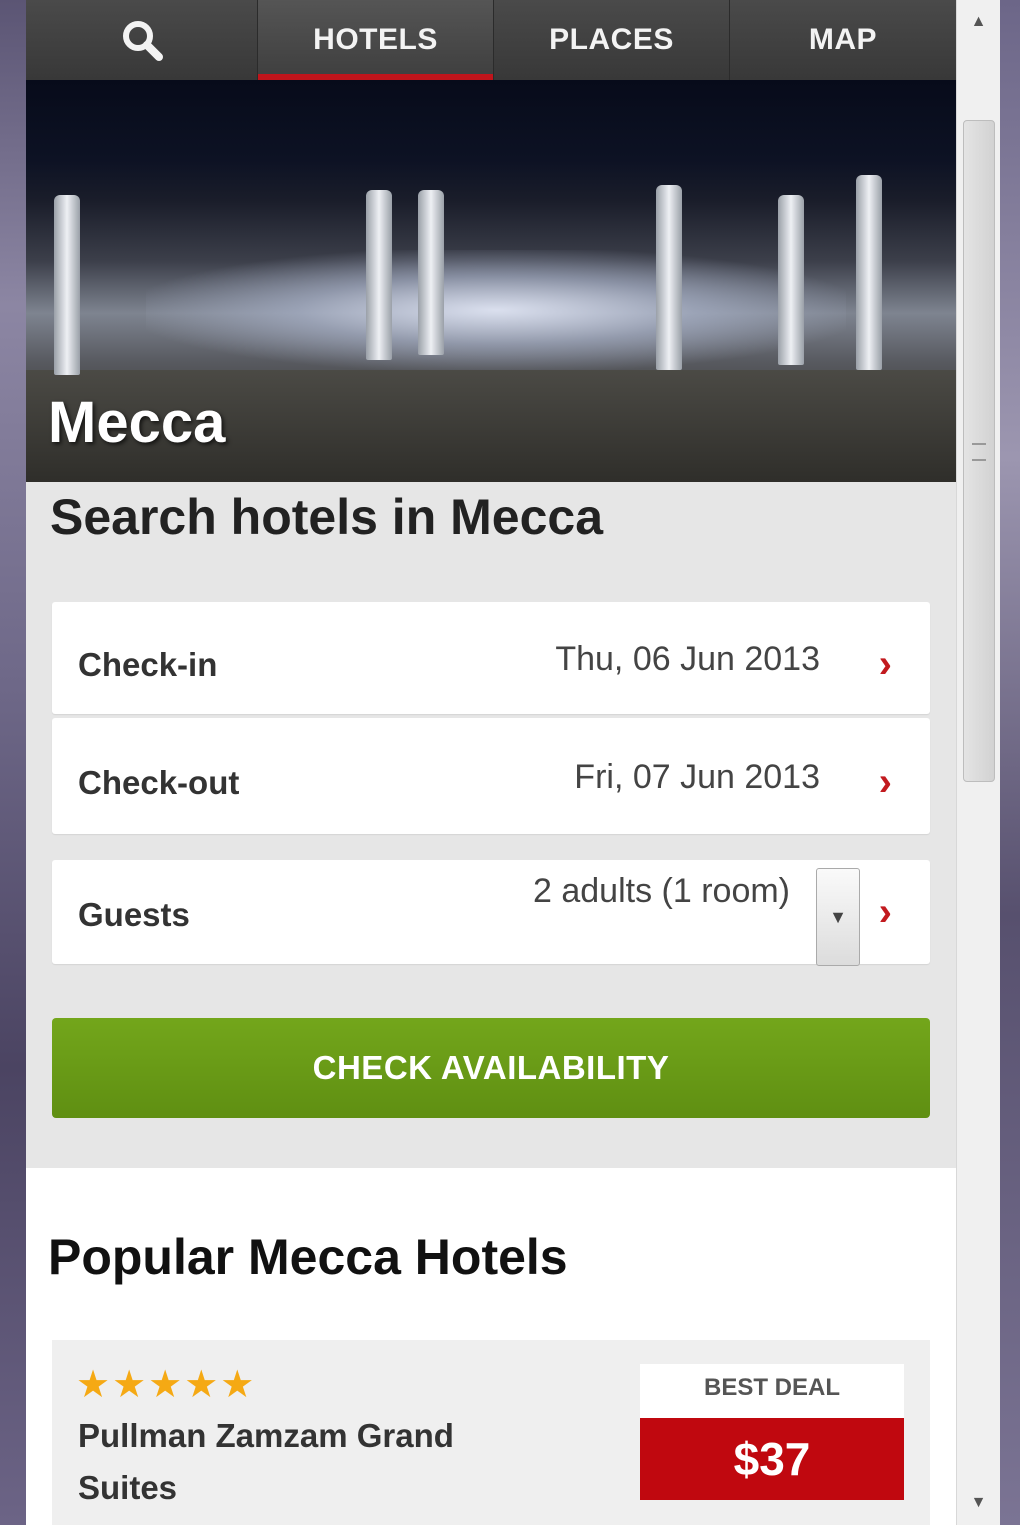 The width and height of the screenshot is (1020, 1525). I want to click on checkin-value: Thu, 06 Jun 2013, so click(687, 659).